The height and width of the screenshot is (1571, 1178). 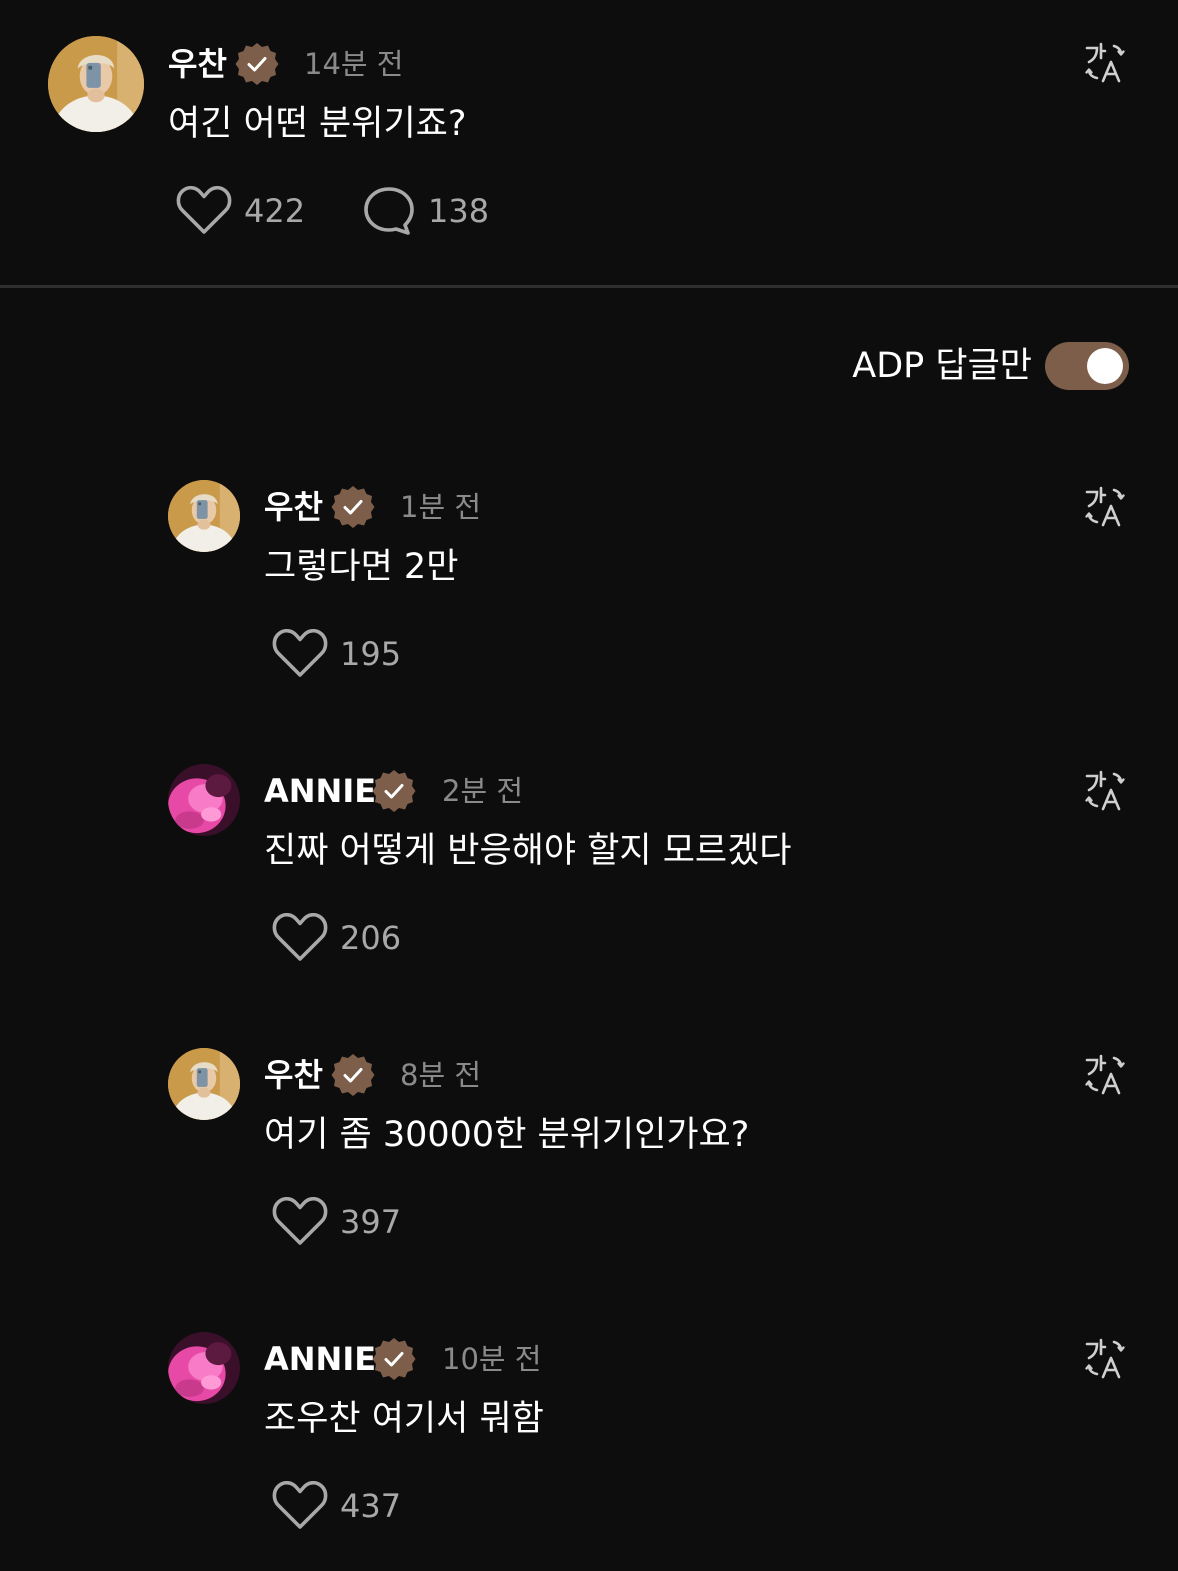 What do you see at coordinates (336, 1222) in the screenshot?
I see `like-button: 397` at bounding box center [336, 1222].